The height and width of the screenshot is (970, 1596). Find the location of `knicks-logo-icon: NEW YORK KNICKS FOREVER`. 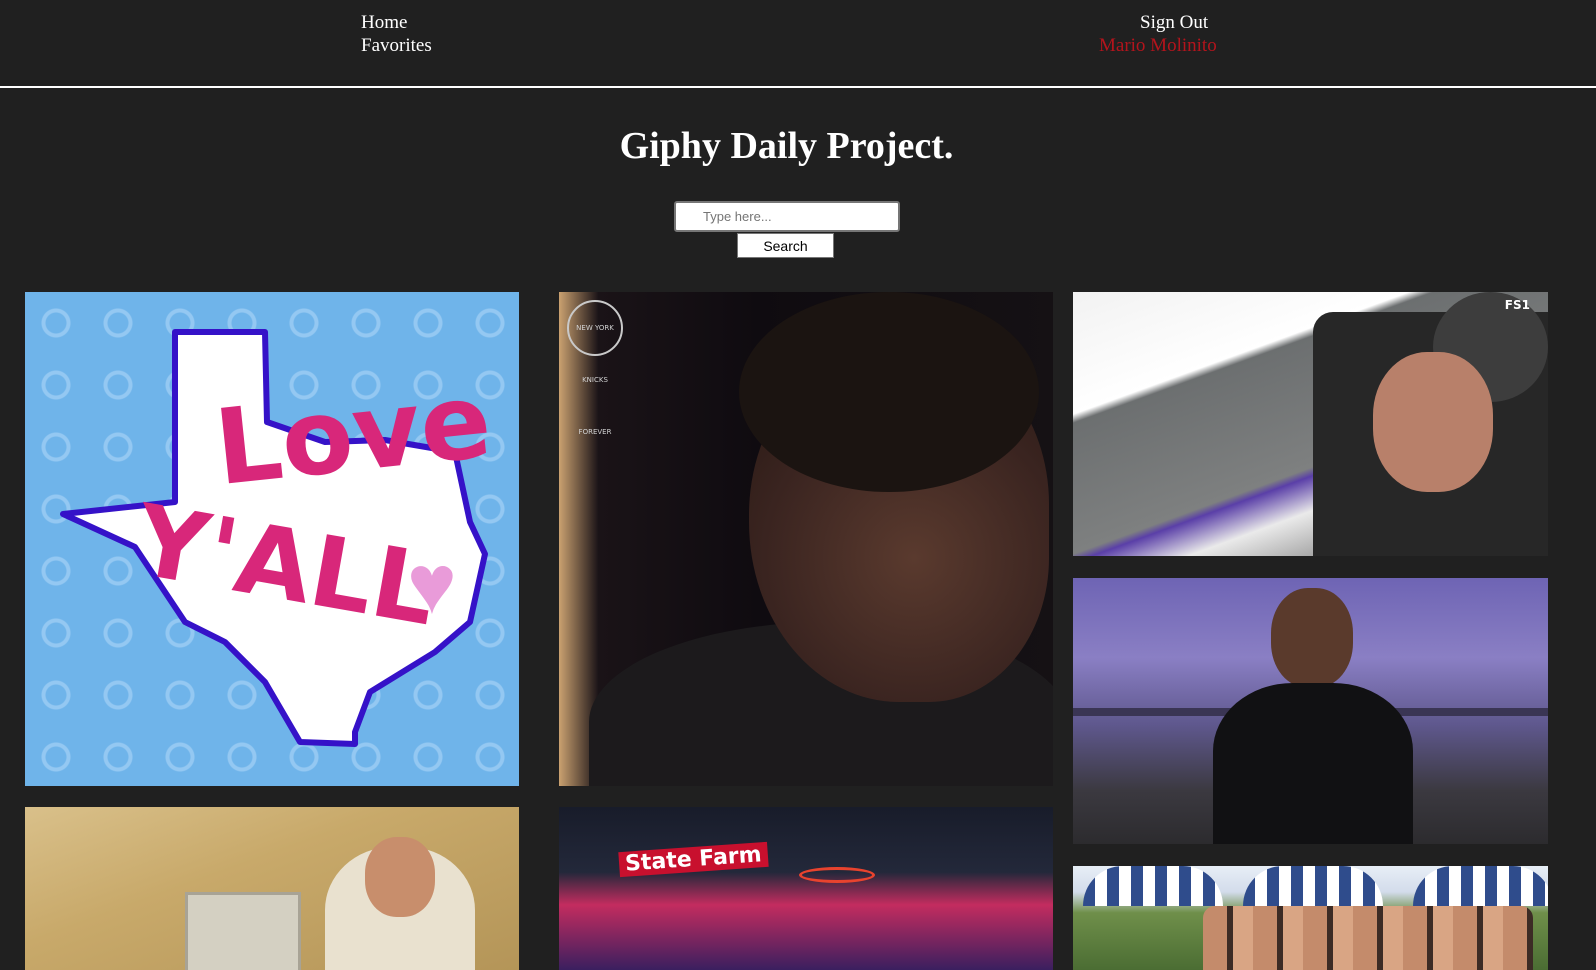

knicks-logo-icon: NEW YORK KNICKS FOREVER is located at coordinates (595, 368).